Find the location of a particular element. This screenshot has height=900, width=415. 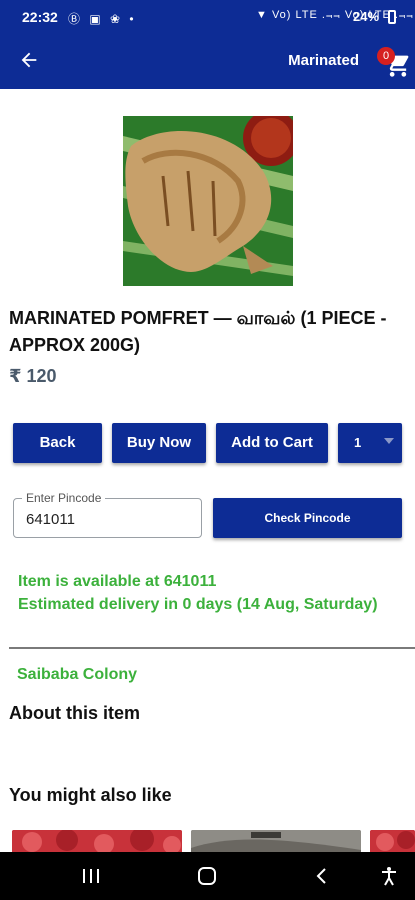

fried-fish-image is located at coordinates (208, 201).